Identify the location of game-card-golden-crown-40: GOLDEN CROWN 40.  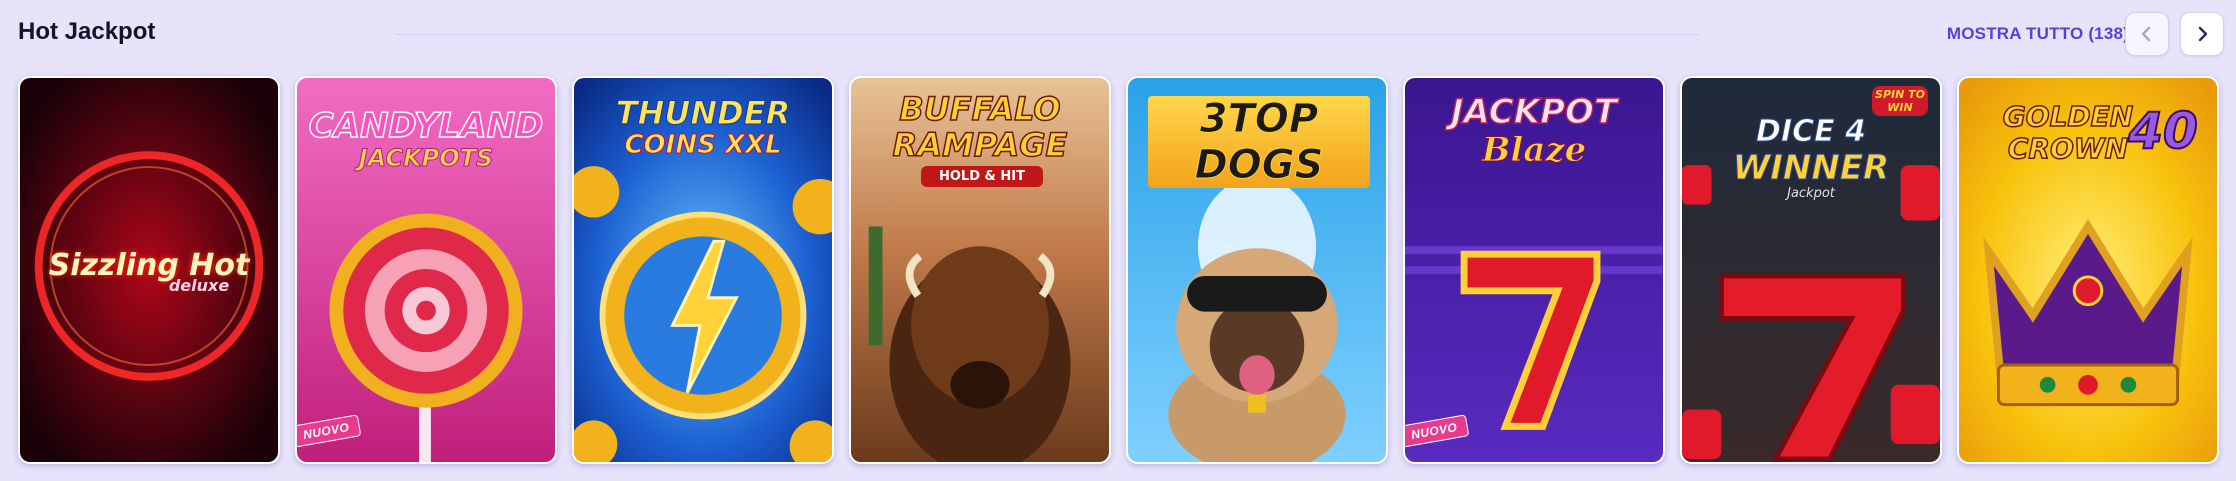
(2088, 270).